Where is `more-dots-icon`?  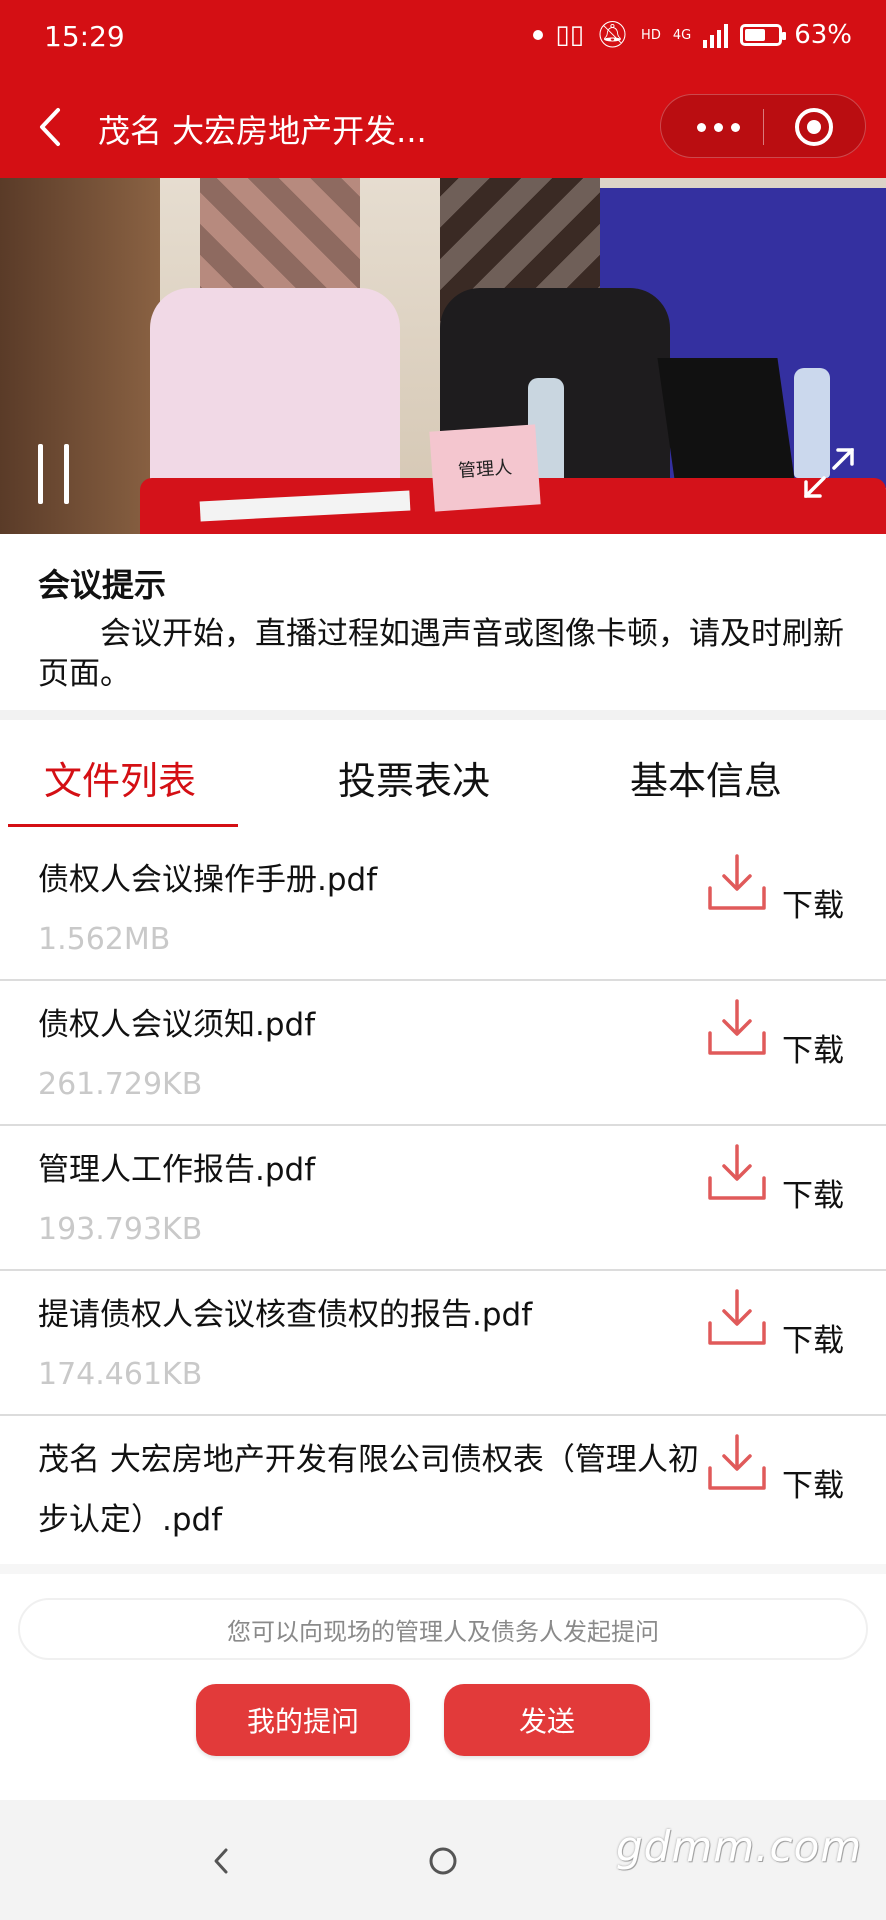 more-dots-icon is located at coordinates (718, 127).